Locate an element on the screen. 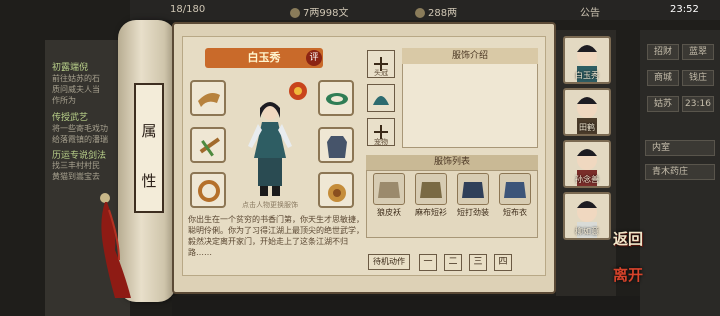 The image size is (720, 316). amulet-icon is located at coordinates (337, 193).